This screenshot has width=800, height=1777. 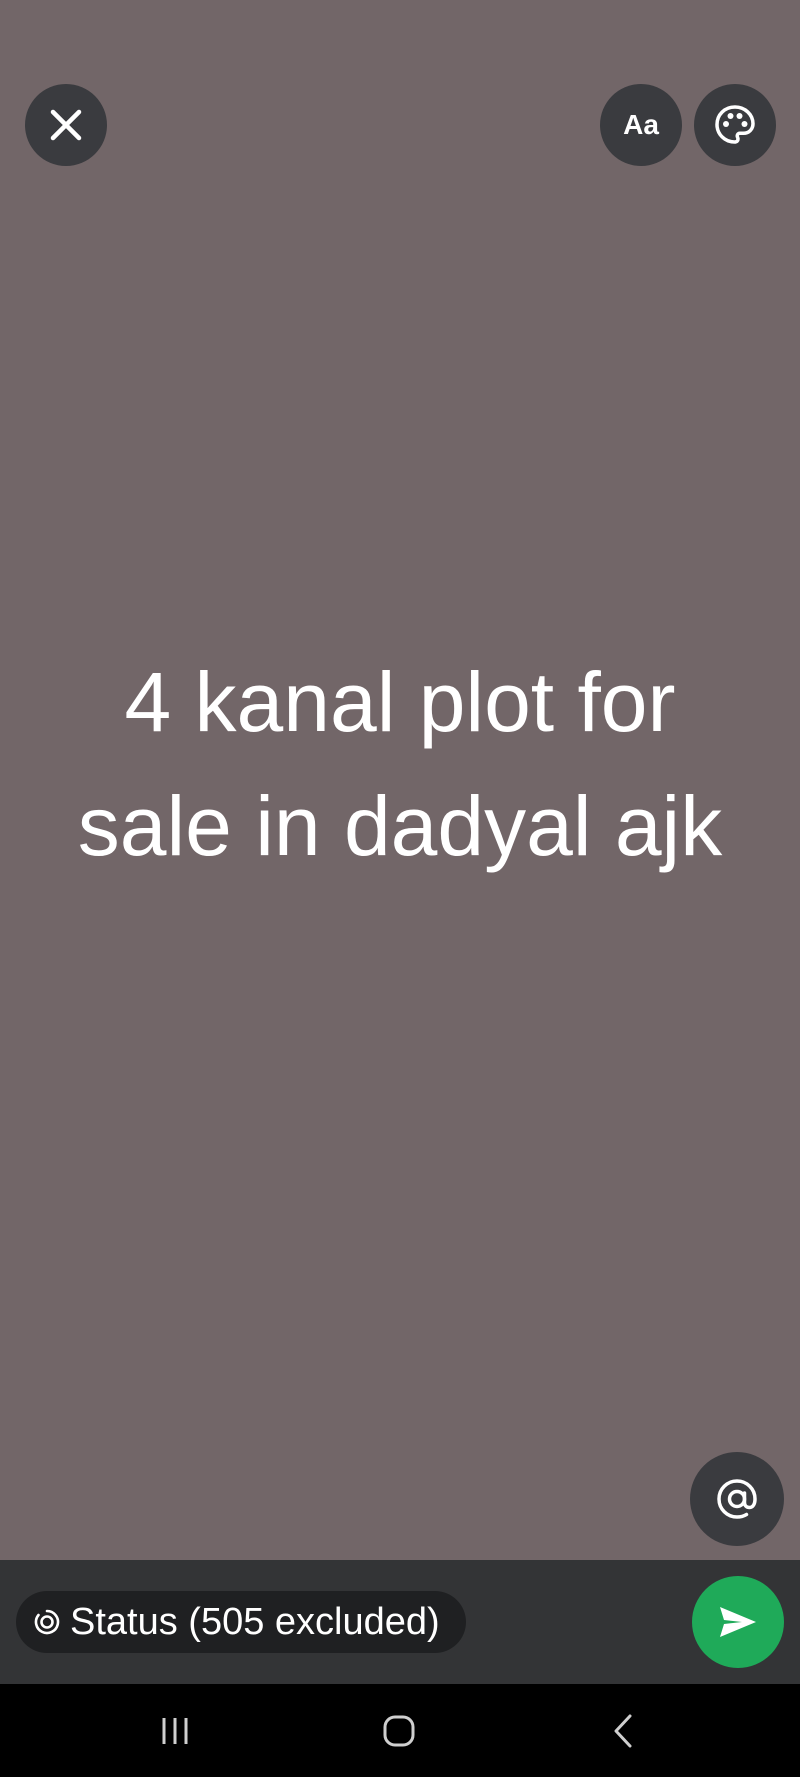 I want to click on close-button, so click(x=66, y=125).